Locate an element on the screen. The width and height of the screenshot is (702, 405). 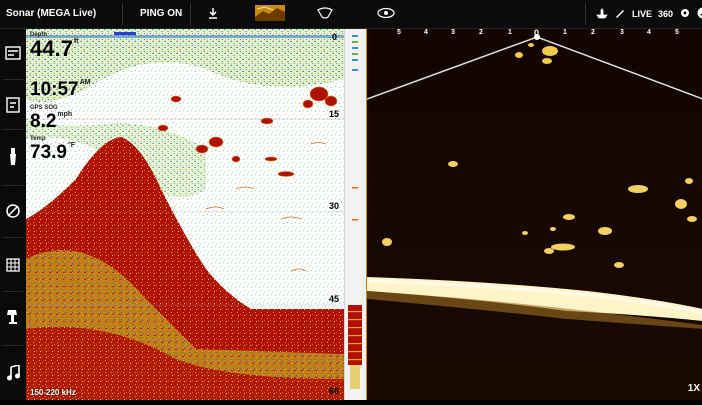
live-badge: LIVE is located at coordinates (642, 14).